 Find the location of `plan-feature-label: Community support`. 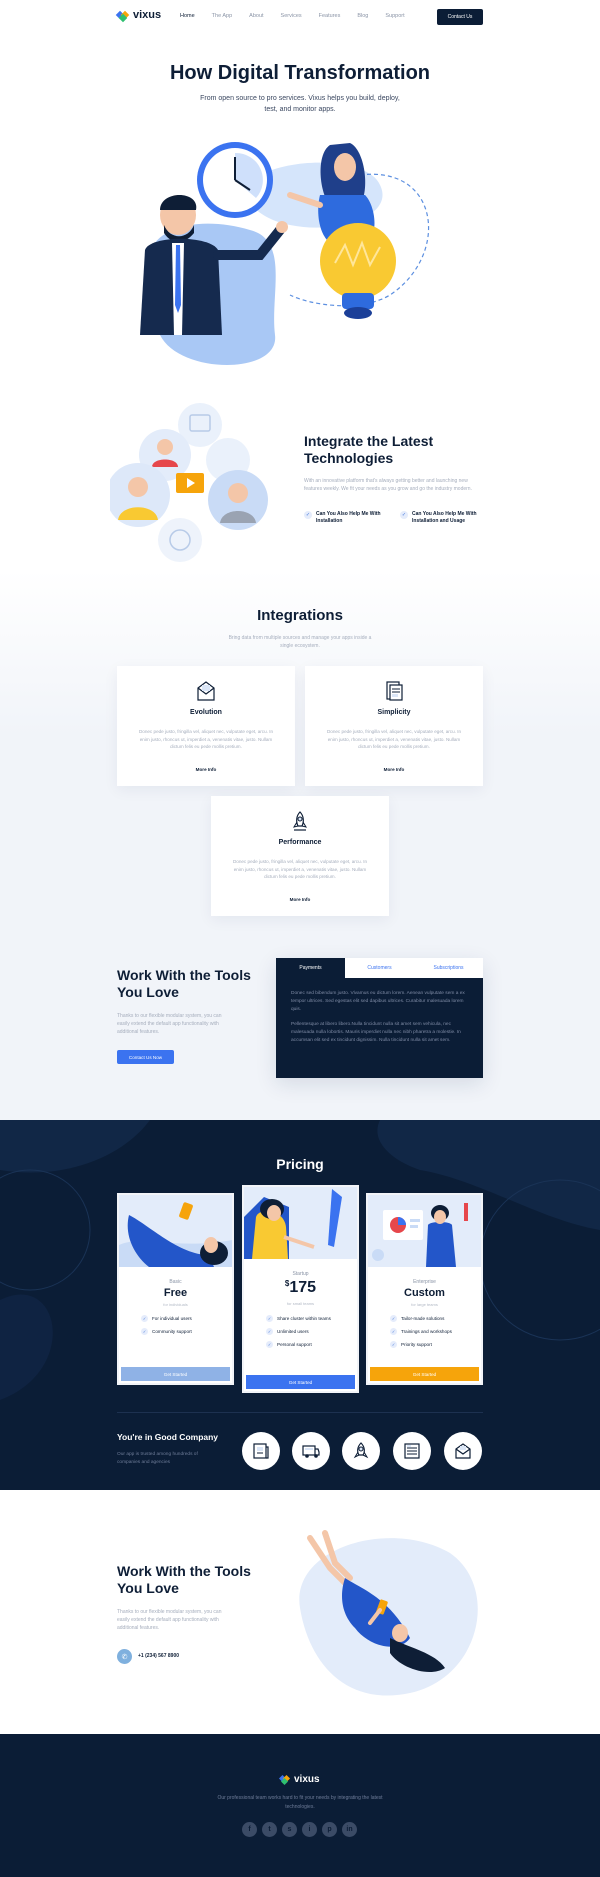

plan-feature-label: Community support is located at coordinates (172, 1331).